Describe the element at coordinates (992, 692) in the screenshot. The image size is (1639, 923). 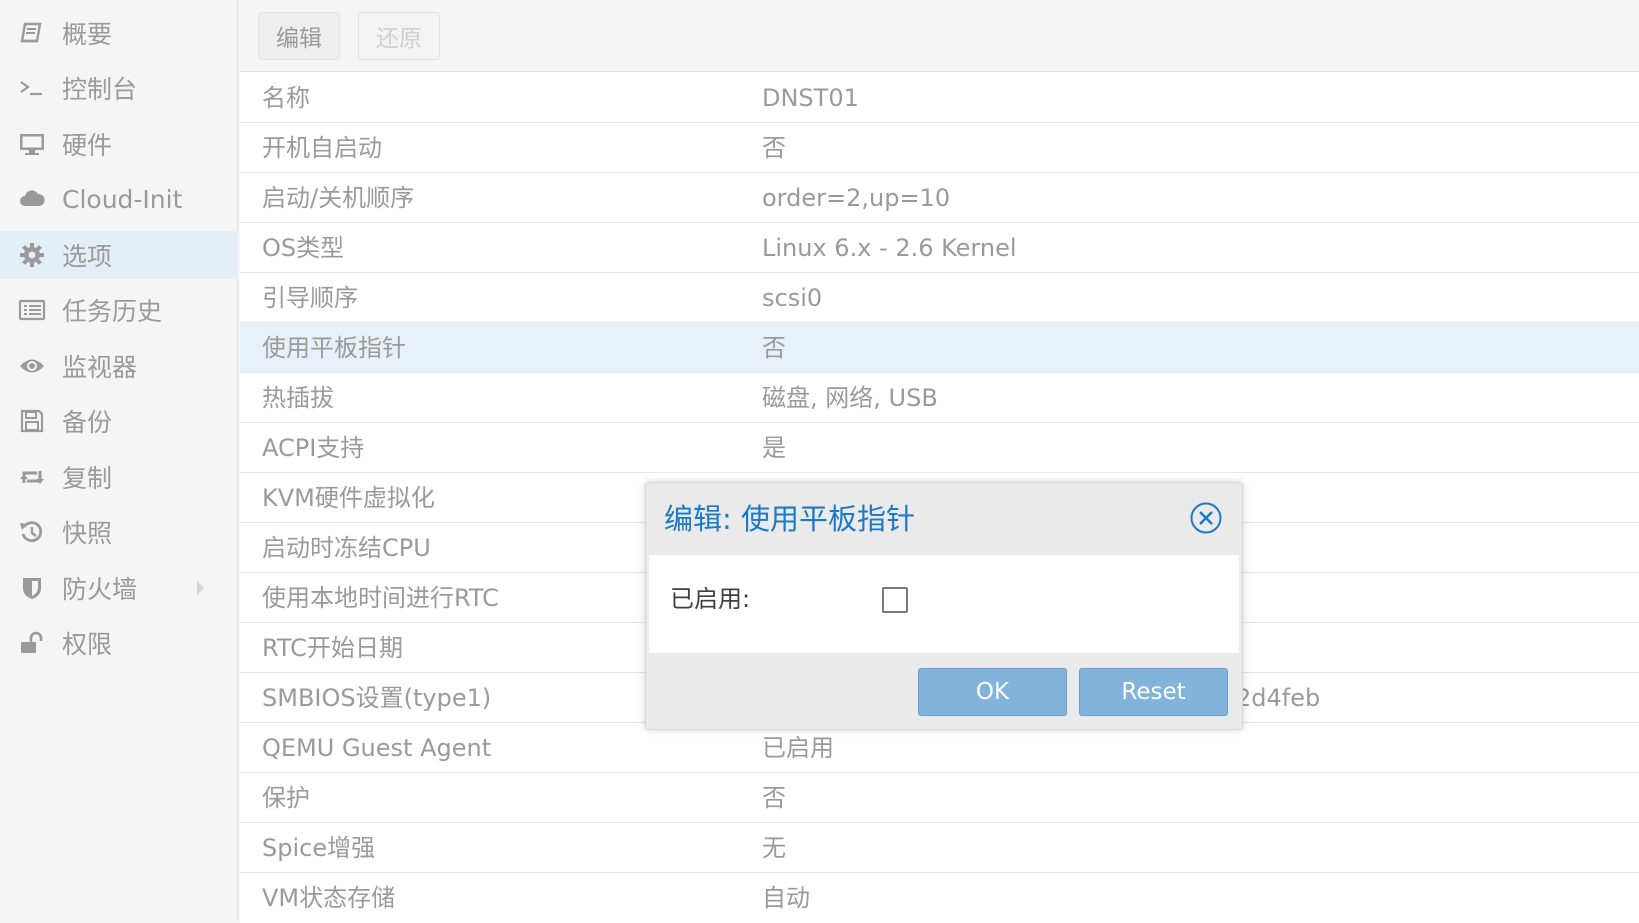
I see `ok-button: OK` at that location.